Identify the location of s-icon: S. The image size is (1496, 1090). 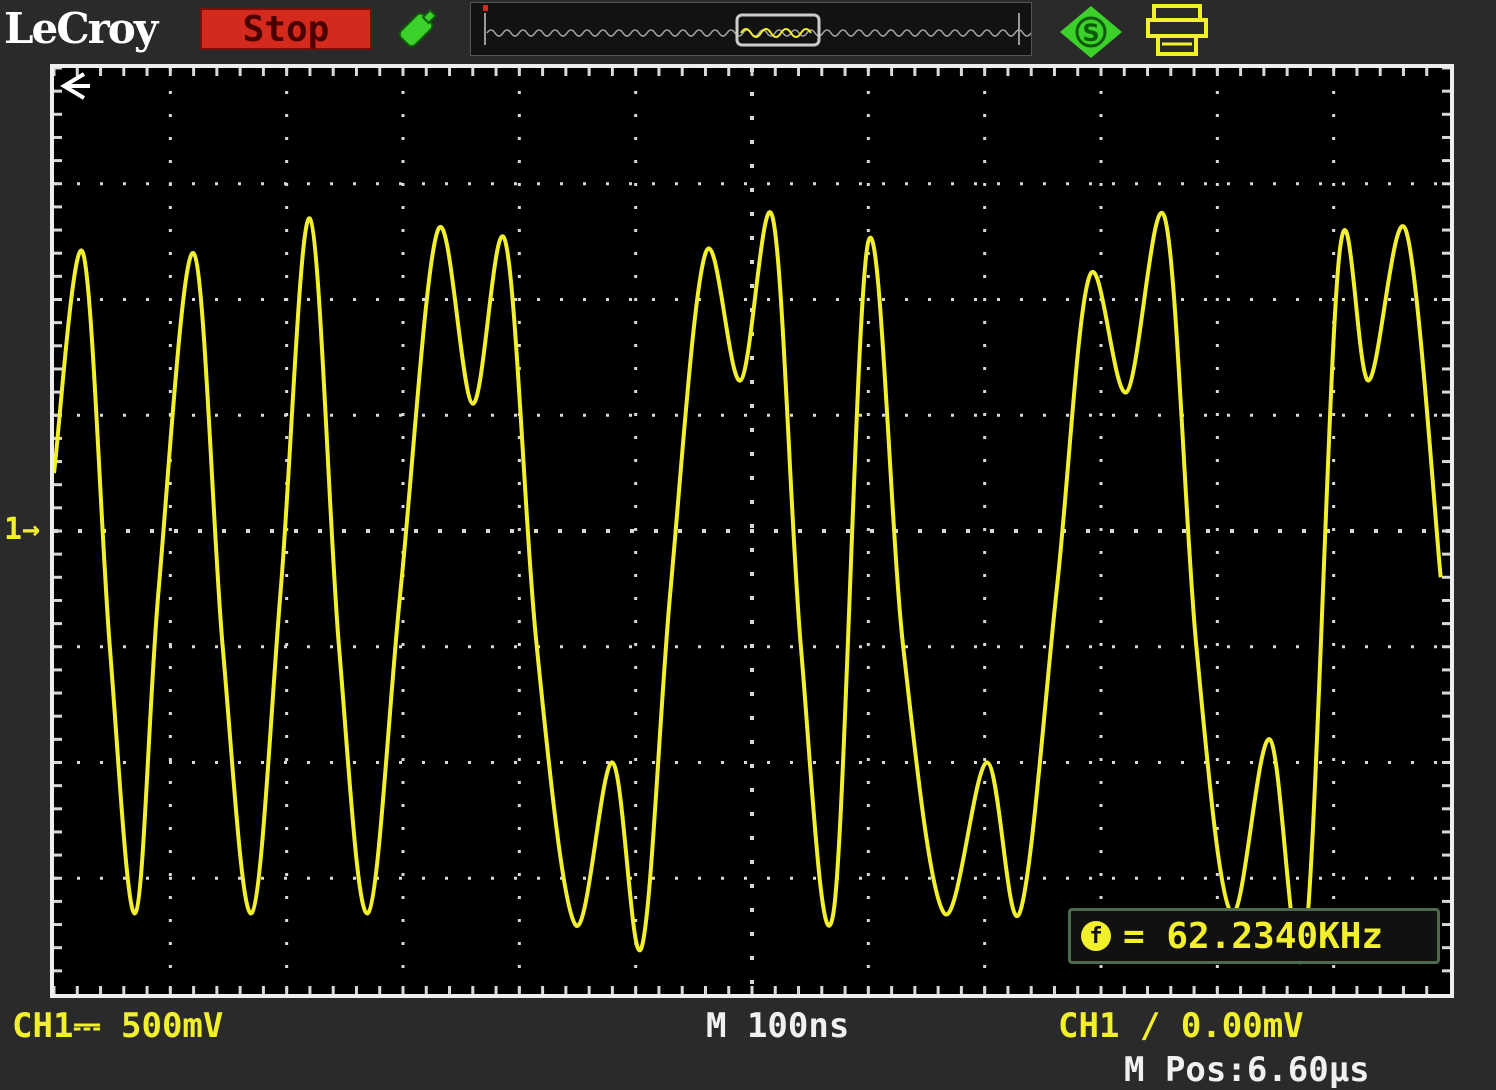
(1091, 32).